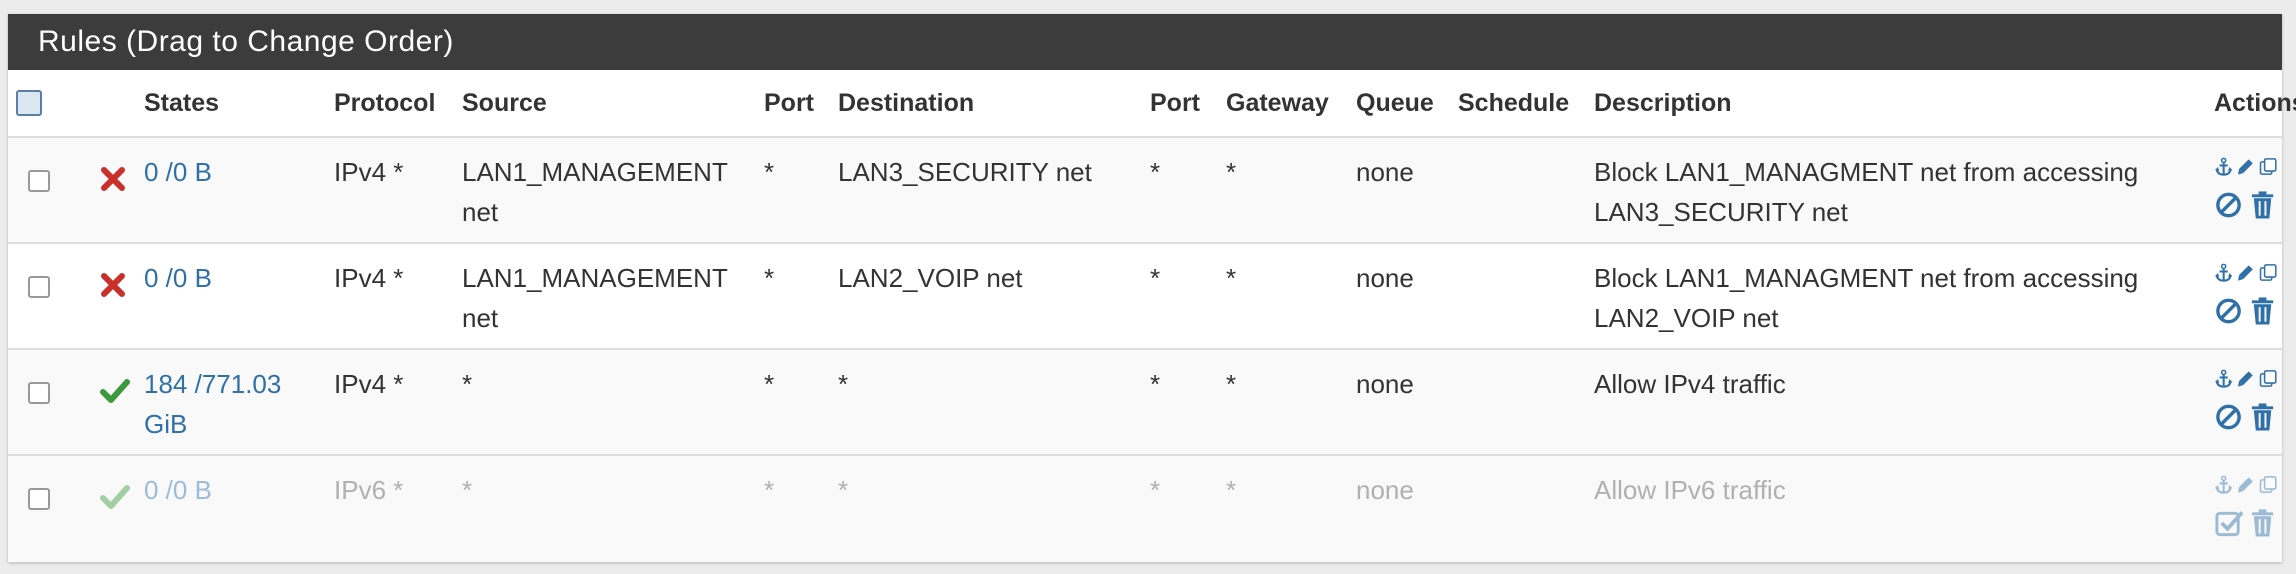  What do you see at coordinates (1178, 103) in the screenshot?
I see `col-destination-port: Port` at bounding box center [1178, 103].